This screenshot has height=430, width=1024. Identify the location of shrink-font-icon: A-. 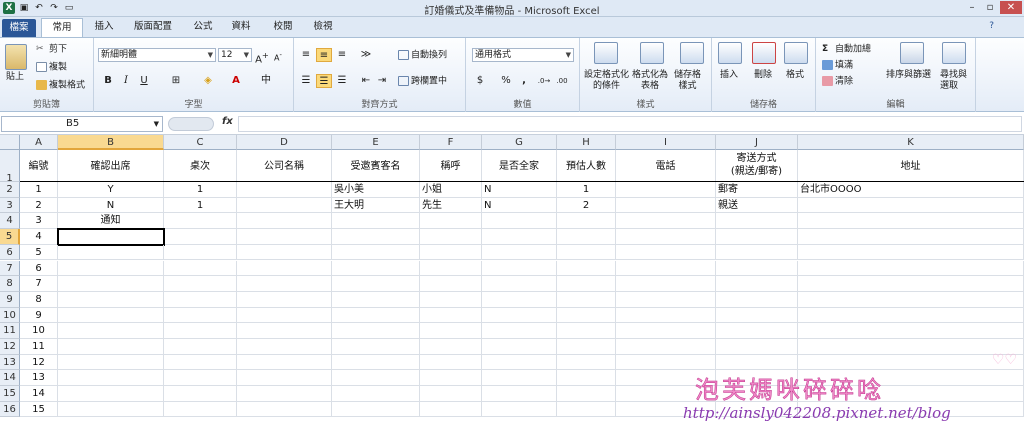
(278, 55).